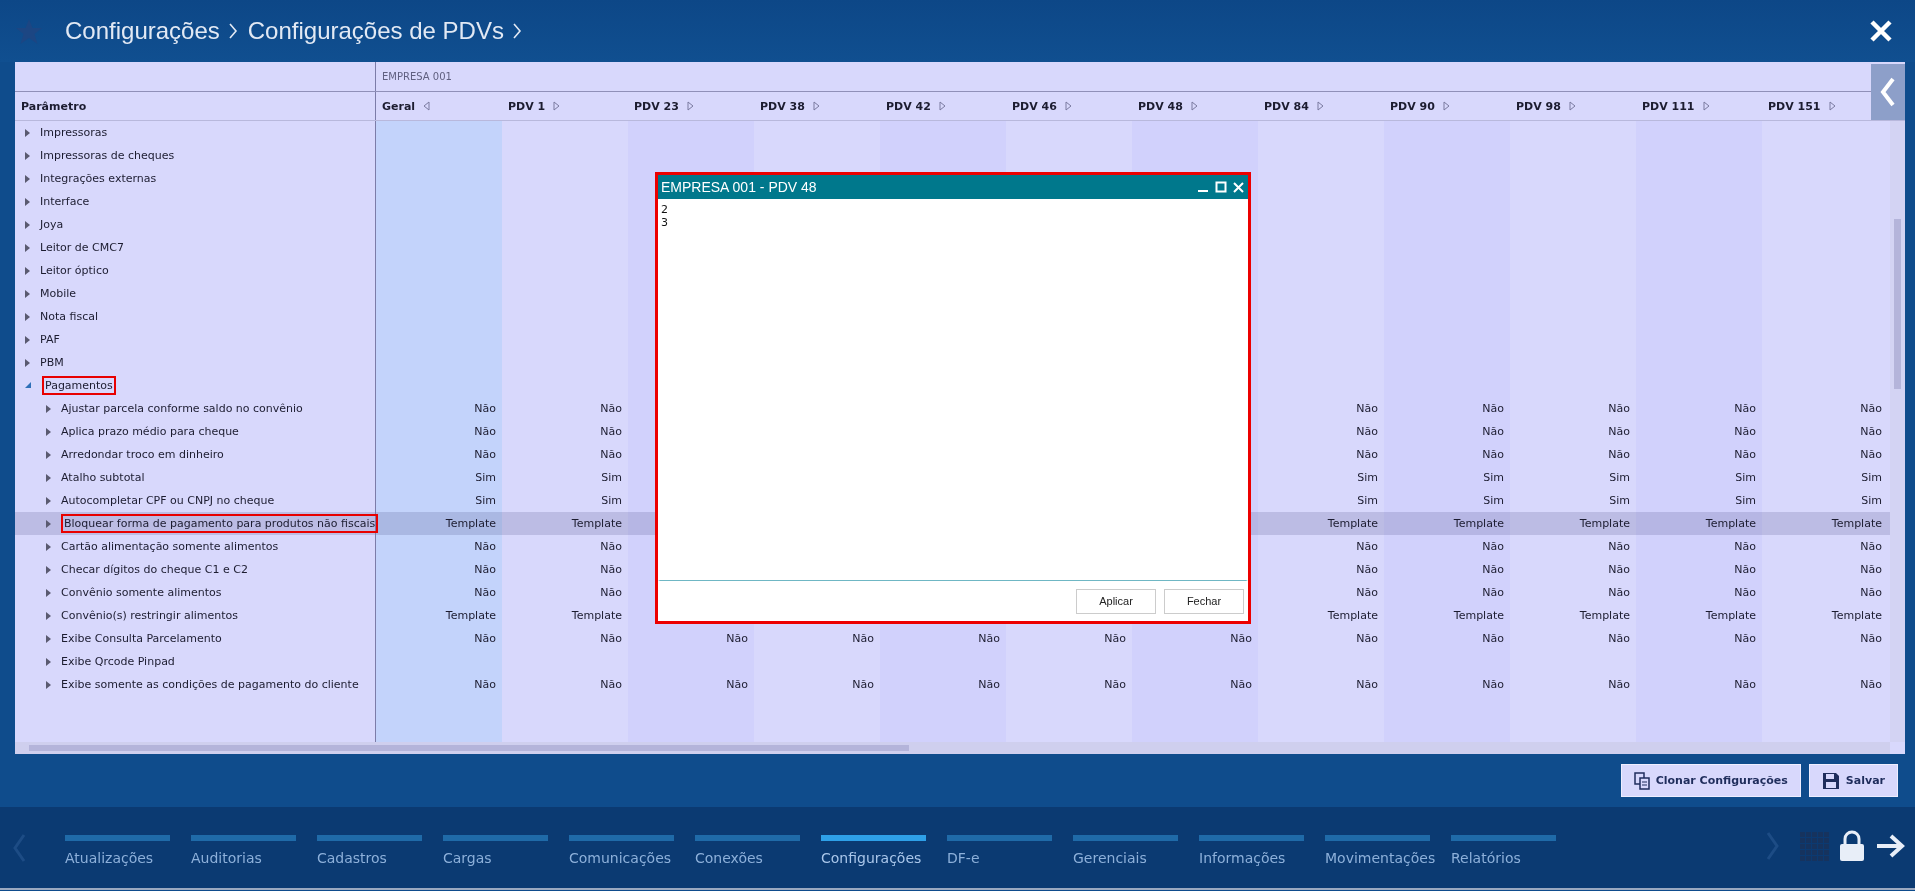 Image resolution: width=1915 pixels, height=891 pixels. I want to click on tree-item: PBM, so click(54, 362).